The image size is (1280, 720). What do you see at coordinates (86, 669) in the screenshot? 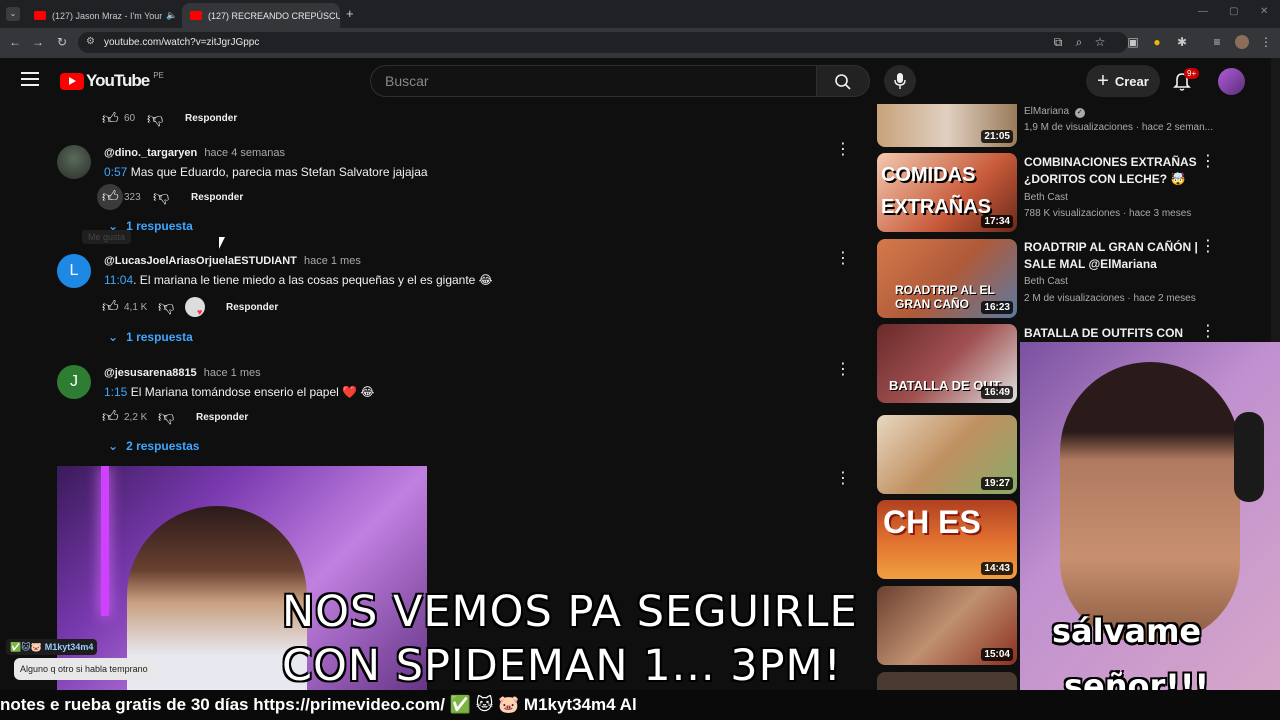
I see `chat-message-bubble: Alguno q otro si habla temprano` at bounding box center [86, 669].